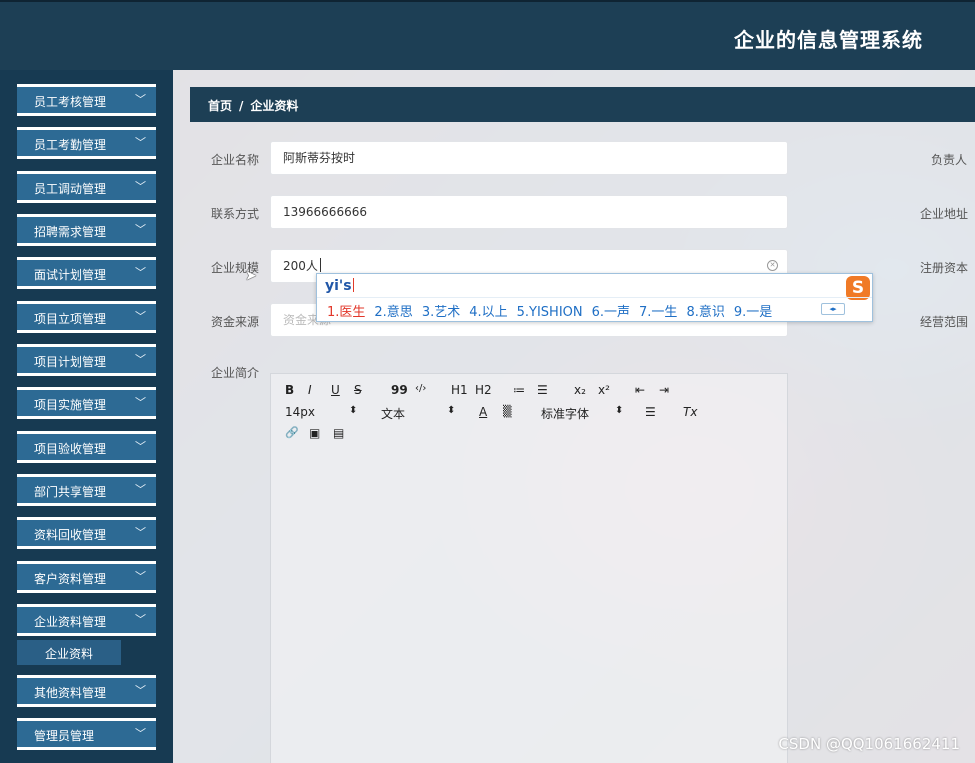 Image resolution: width=975 pixels, height=763 pixels. I want to click on header-2-button: H2, so click(483, 390).